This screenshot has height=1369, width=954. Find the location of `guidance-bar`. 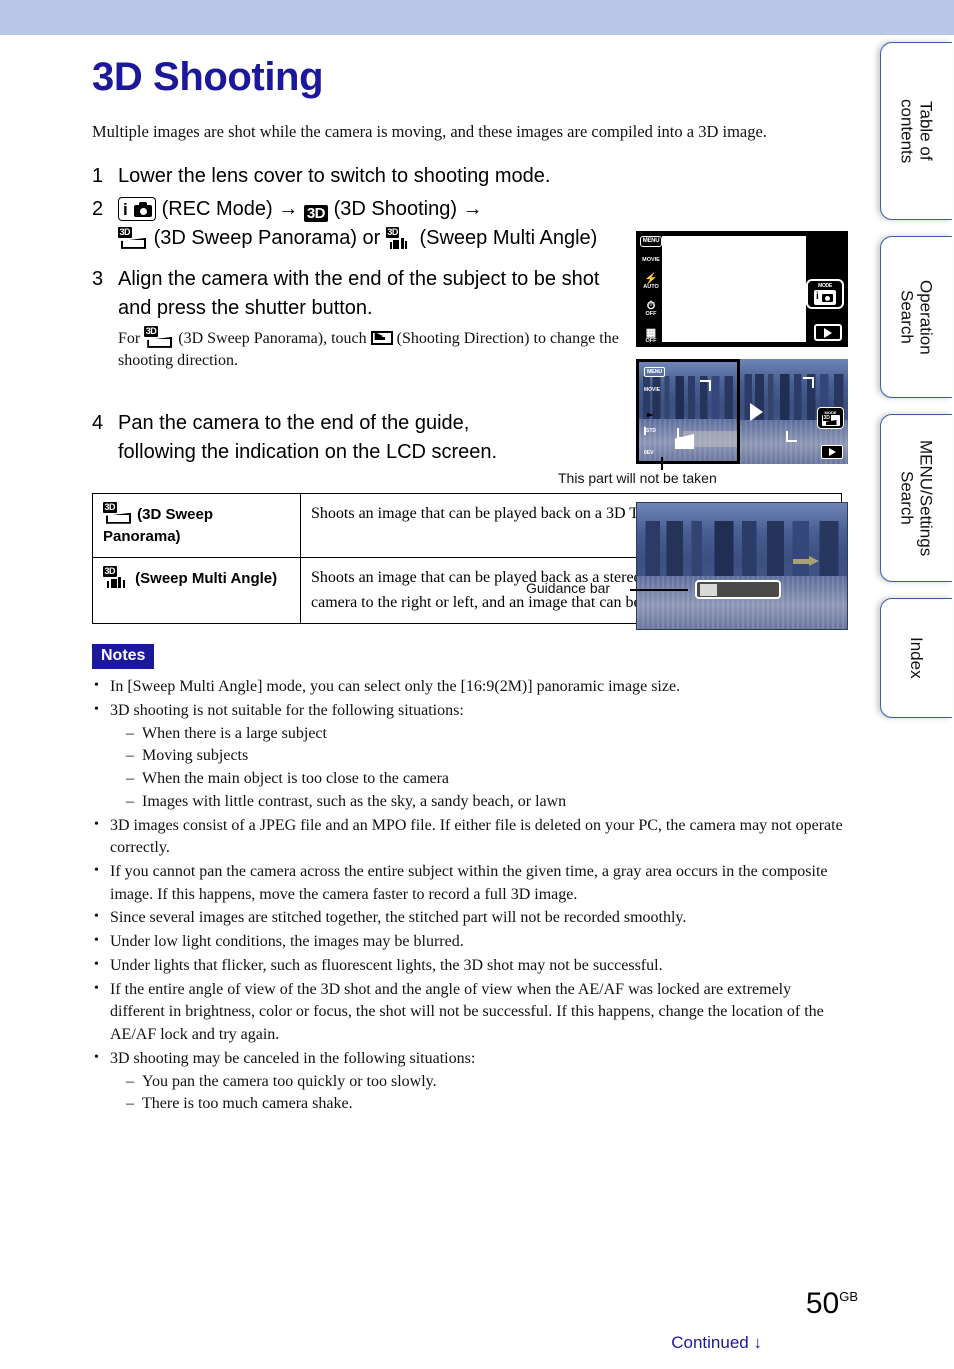

guidance-bar is located at coordinates (738, 589).